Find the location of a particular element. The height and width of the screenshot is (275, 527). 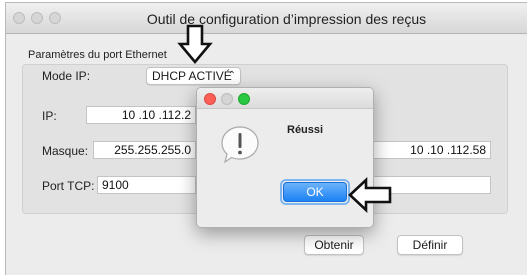

tcp-port-input: 9100 is located at coordinates (146, 185).